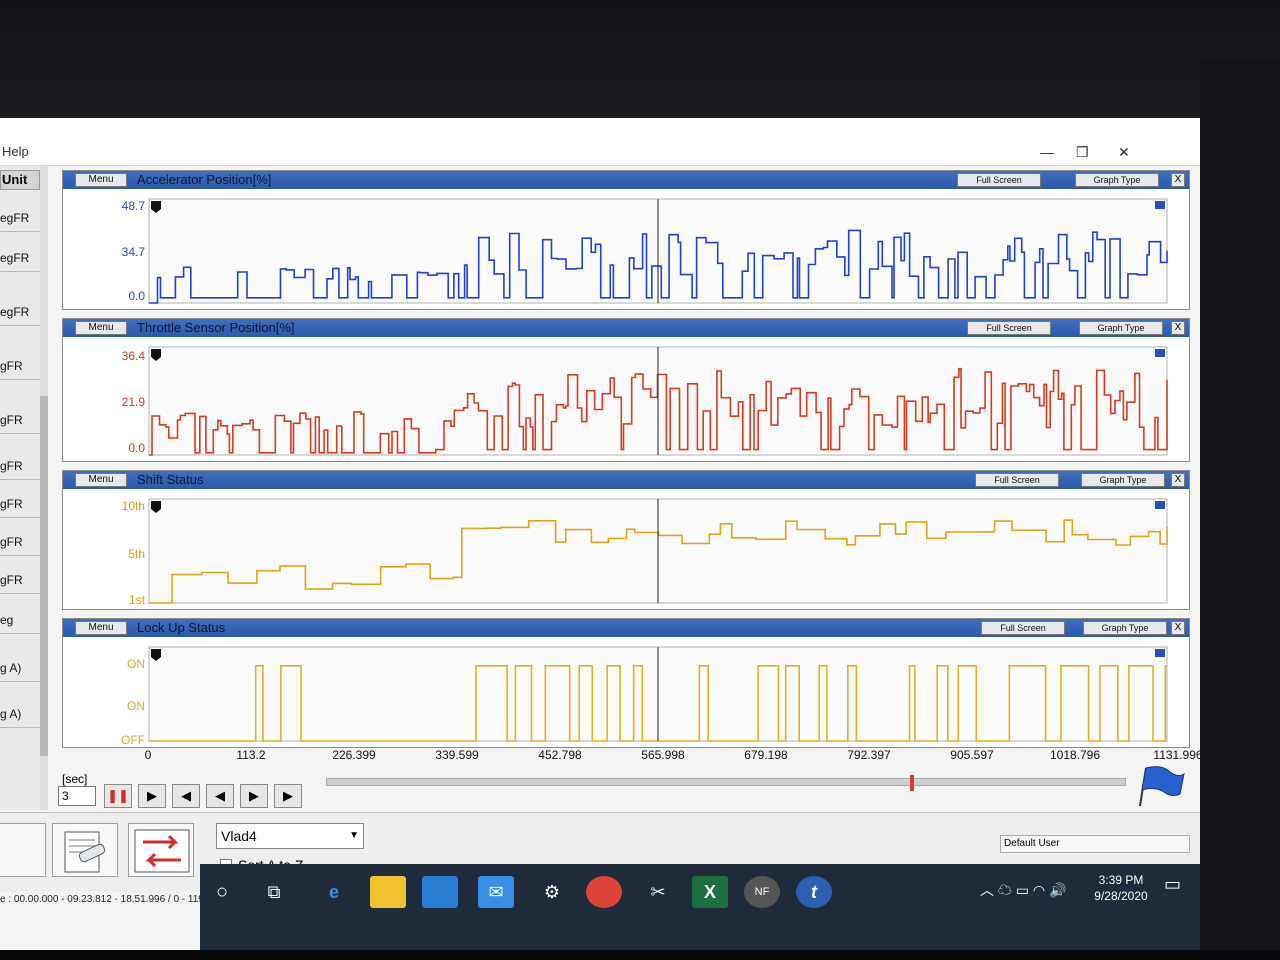  What do you see at coordinates (440, 892) in the screenshot?
I see `store-icon` at bounding box center [440, 892].